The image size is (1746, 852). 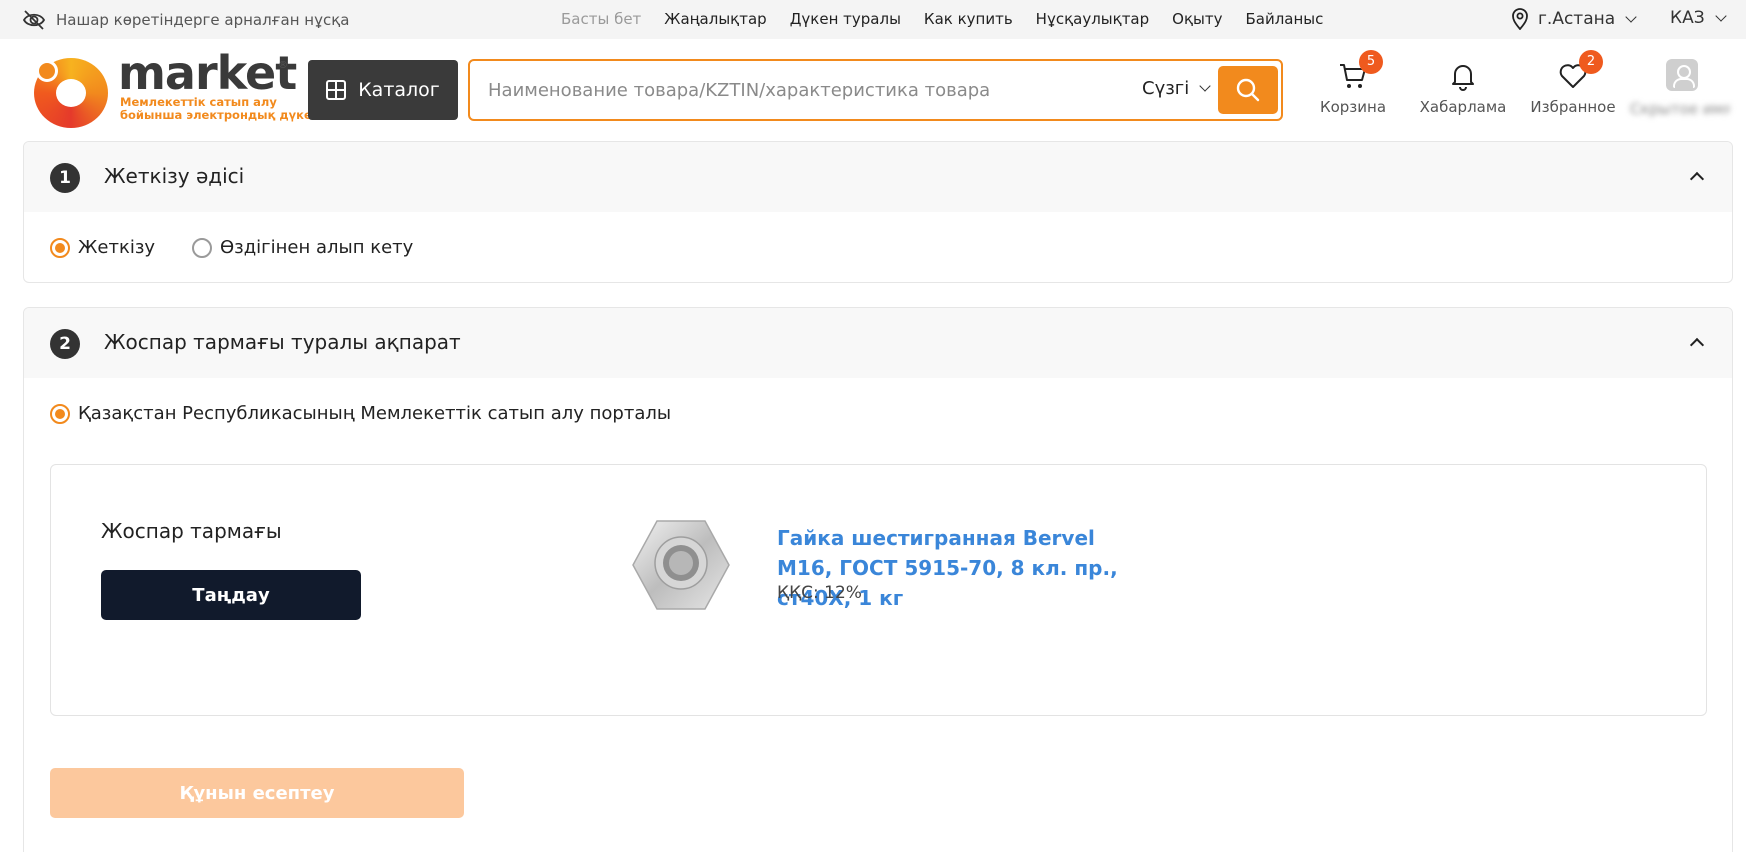 What do you see at coordinates (203, 20) in the screenshot?
I see `low-vision-label: Нашар көретіндерге арналған нұсқа` at bounding box center [203, 20].